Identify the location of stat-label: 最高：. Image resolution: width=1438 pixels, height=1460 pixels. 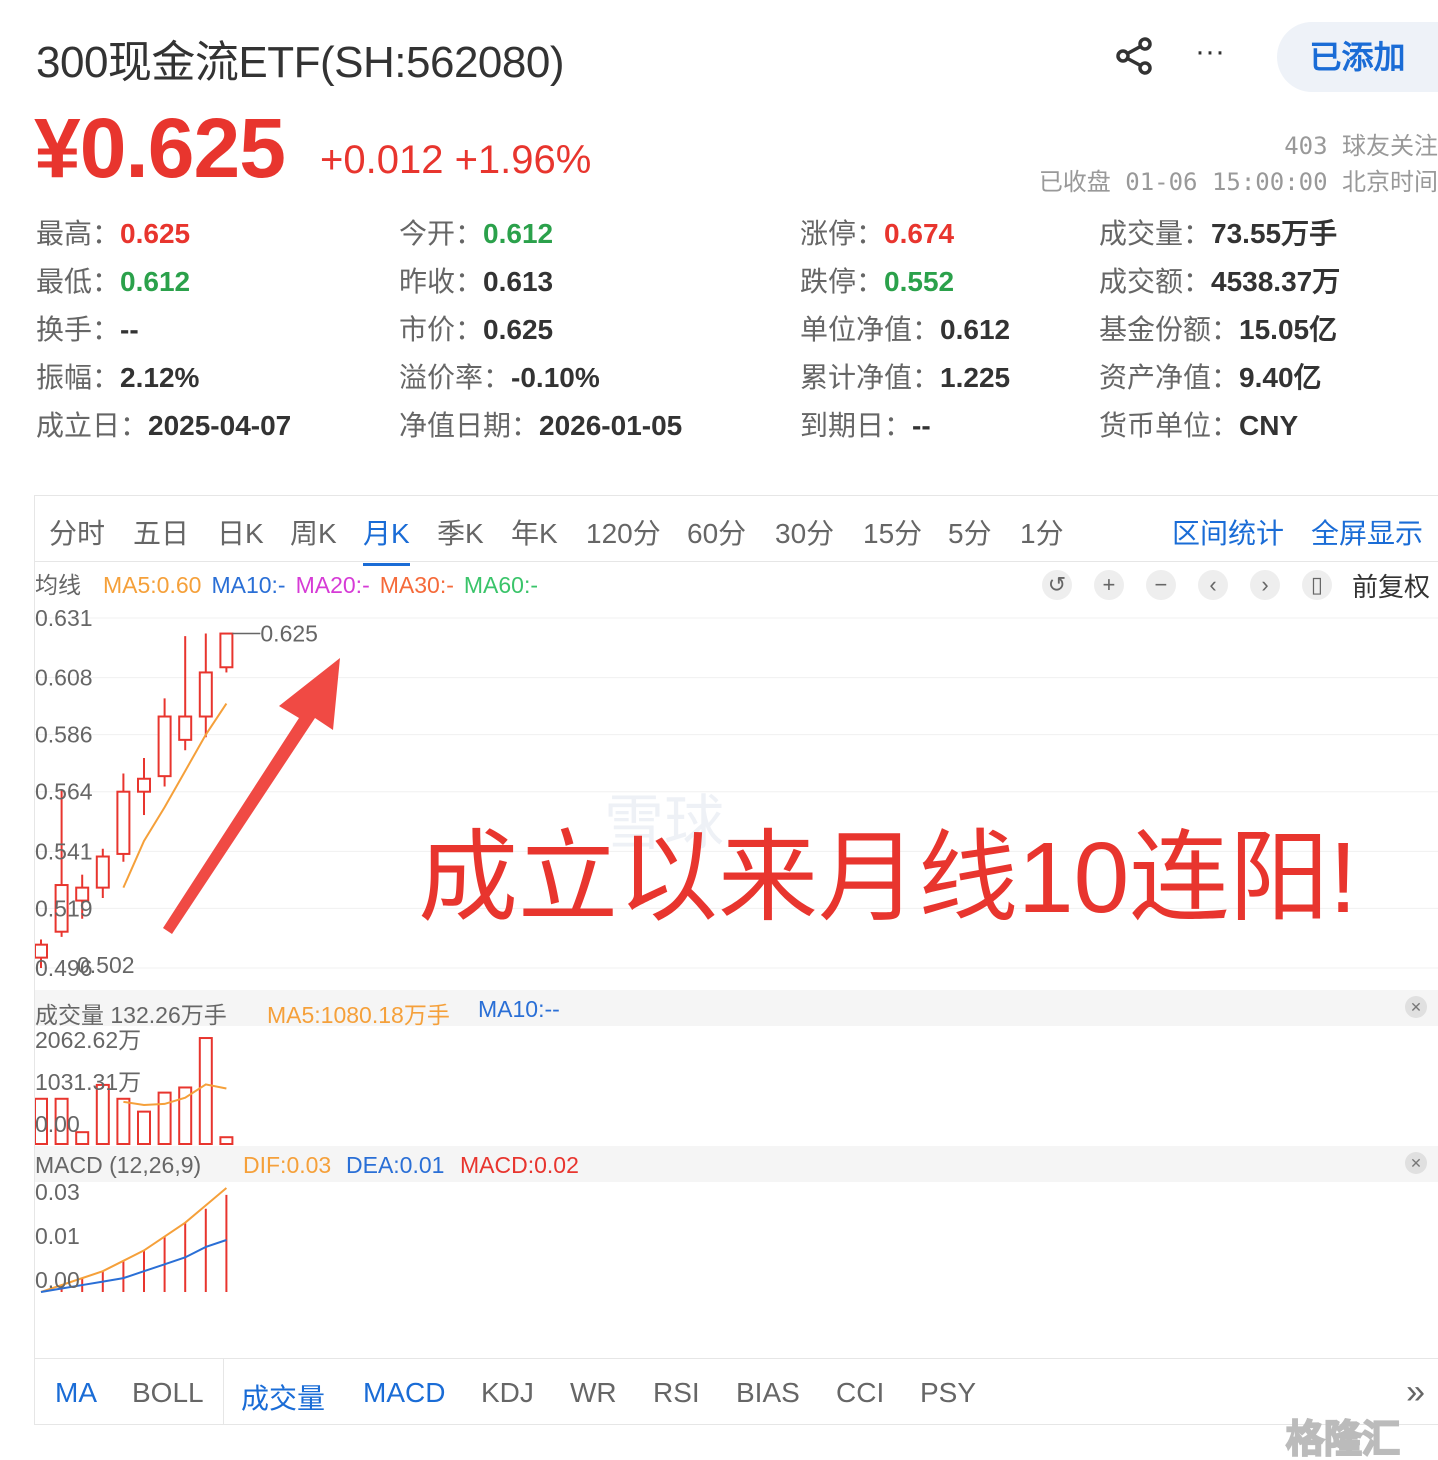
(78, 233).